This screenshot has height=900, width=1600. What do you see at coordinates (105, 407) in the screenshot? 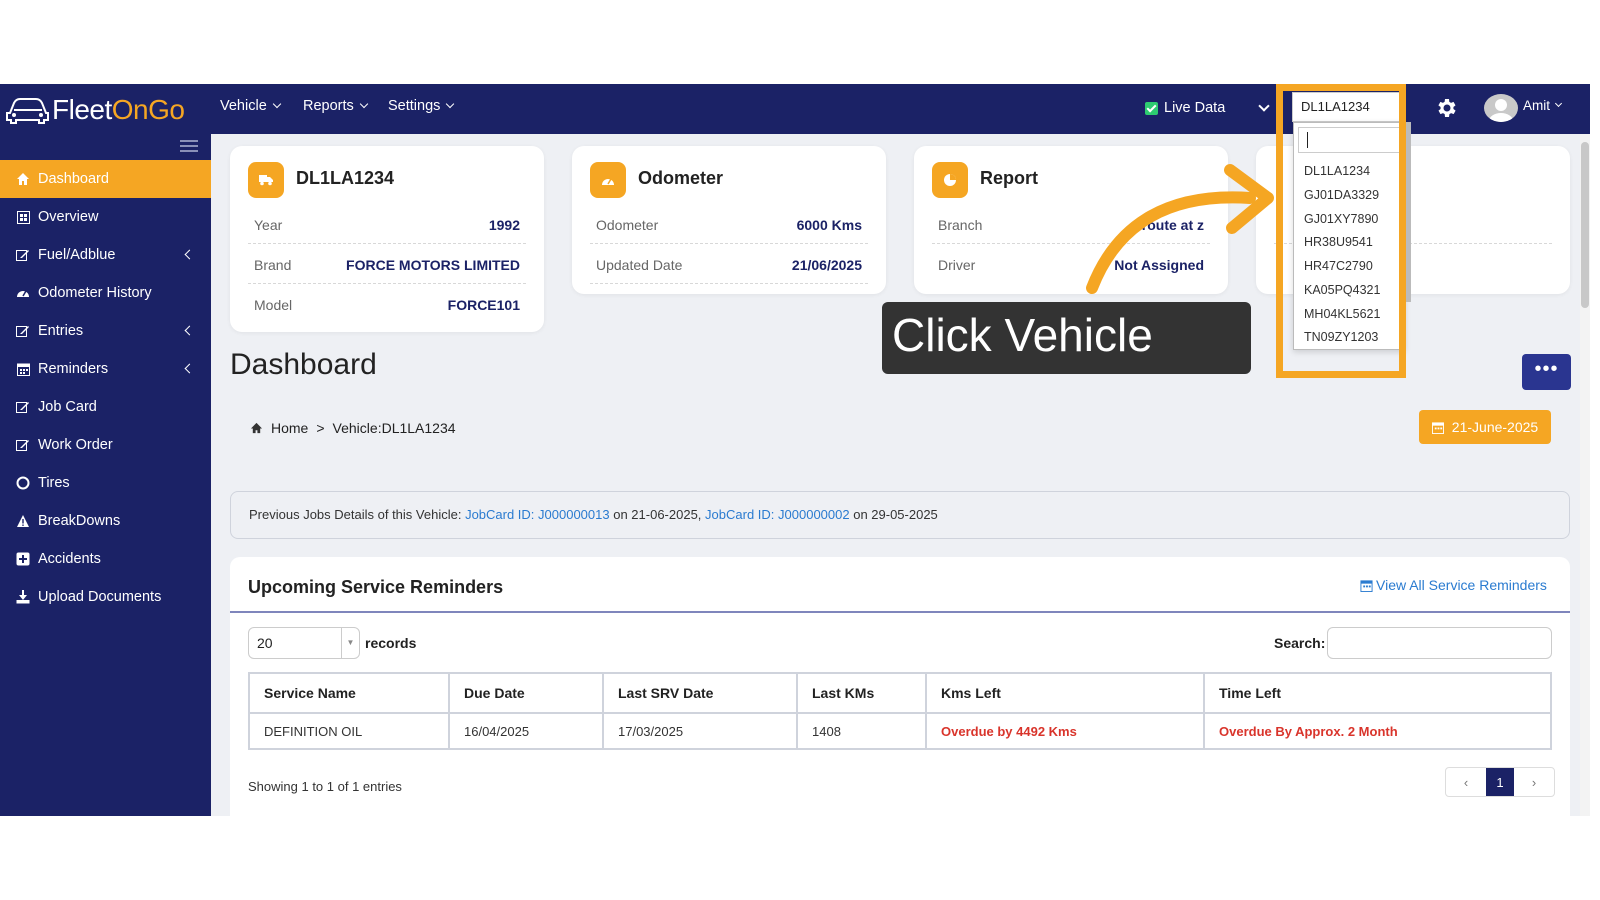
I see `sidebar-item-job-card: Job Card` at bounding box center [105, 407].